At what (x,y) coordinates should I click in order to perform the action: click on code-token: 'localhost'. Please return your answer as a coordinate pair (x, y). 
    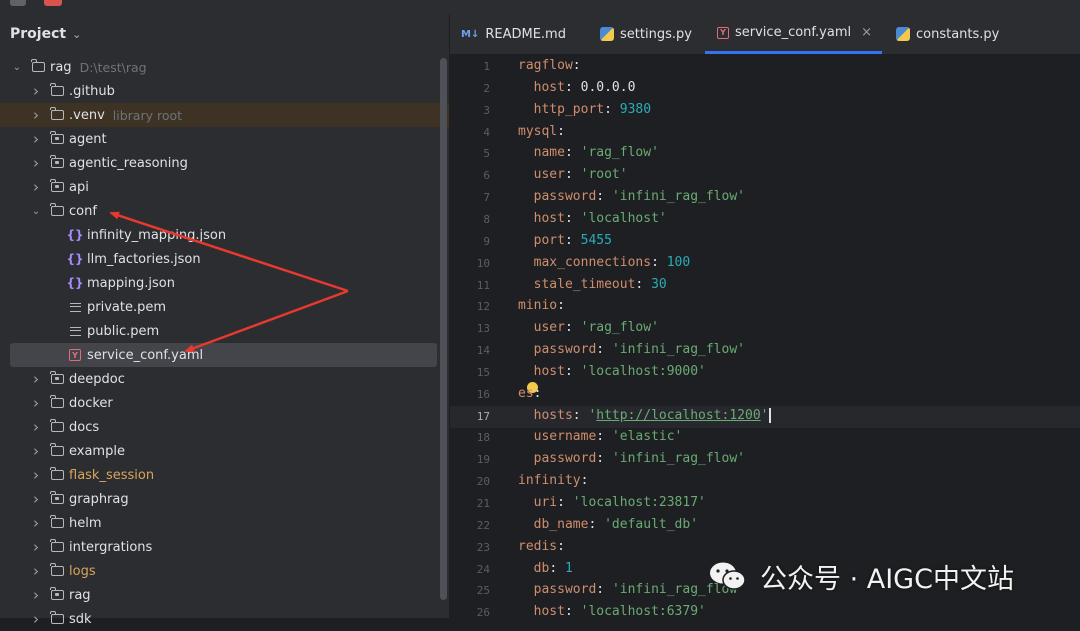
    Looking at the image, I should click on (623, 218).